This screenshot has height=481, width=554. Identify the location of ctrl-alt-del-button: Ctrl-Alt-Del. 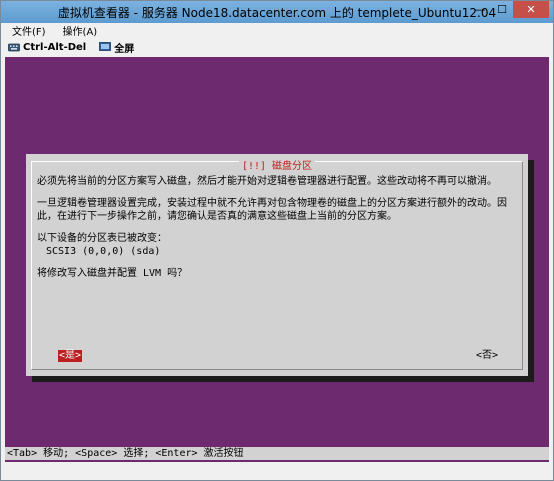
(47, 47).